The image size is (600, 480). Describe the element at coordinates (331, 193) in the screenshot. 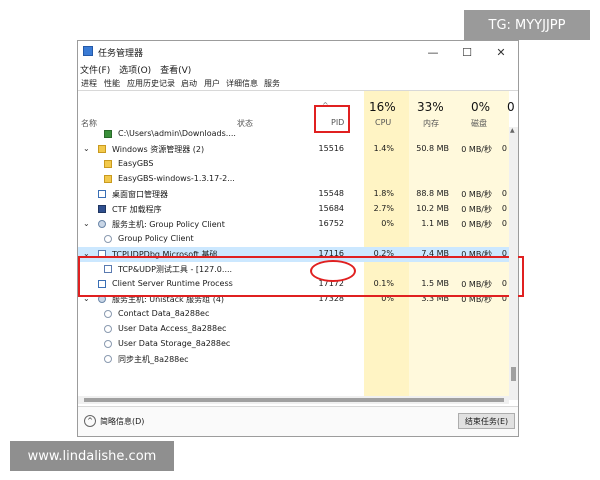

I see `process-pid: 15548` at that location.